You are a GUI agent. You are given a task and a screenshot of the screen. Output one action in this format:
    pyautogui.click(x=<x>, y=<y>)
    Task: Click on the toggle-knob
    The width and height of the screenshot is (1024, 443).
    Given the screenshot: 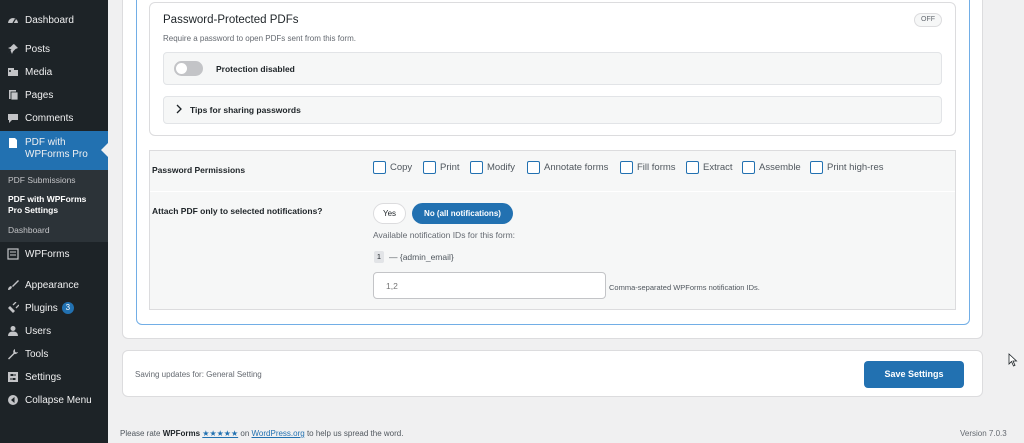 What is the action you would take?
    pyautogui.click(x=181, y=68)
    